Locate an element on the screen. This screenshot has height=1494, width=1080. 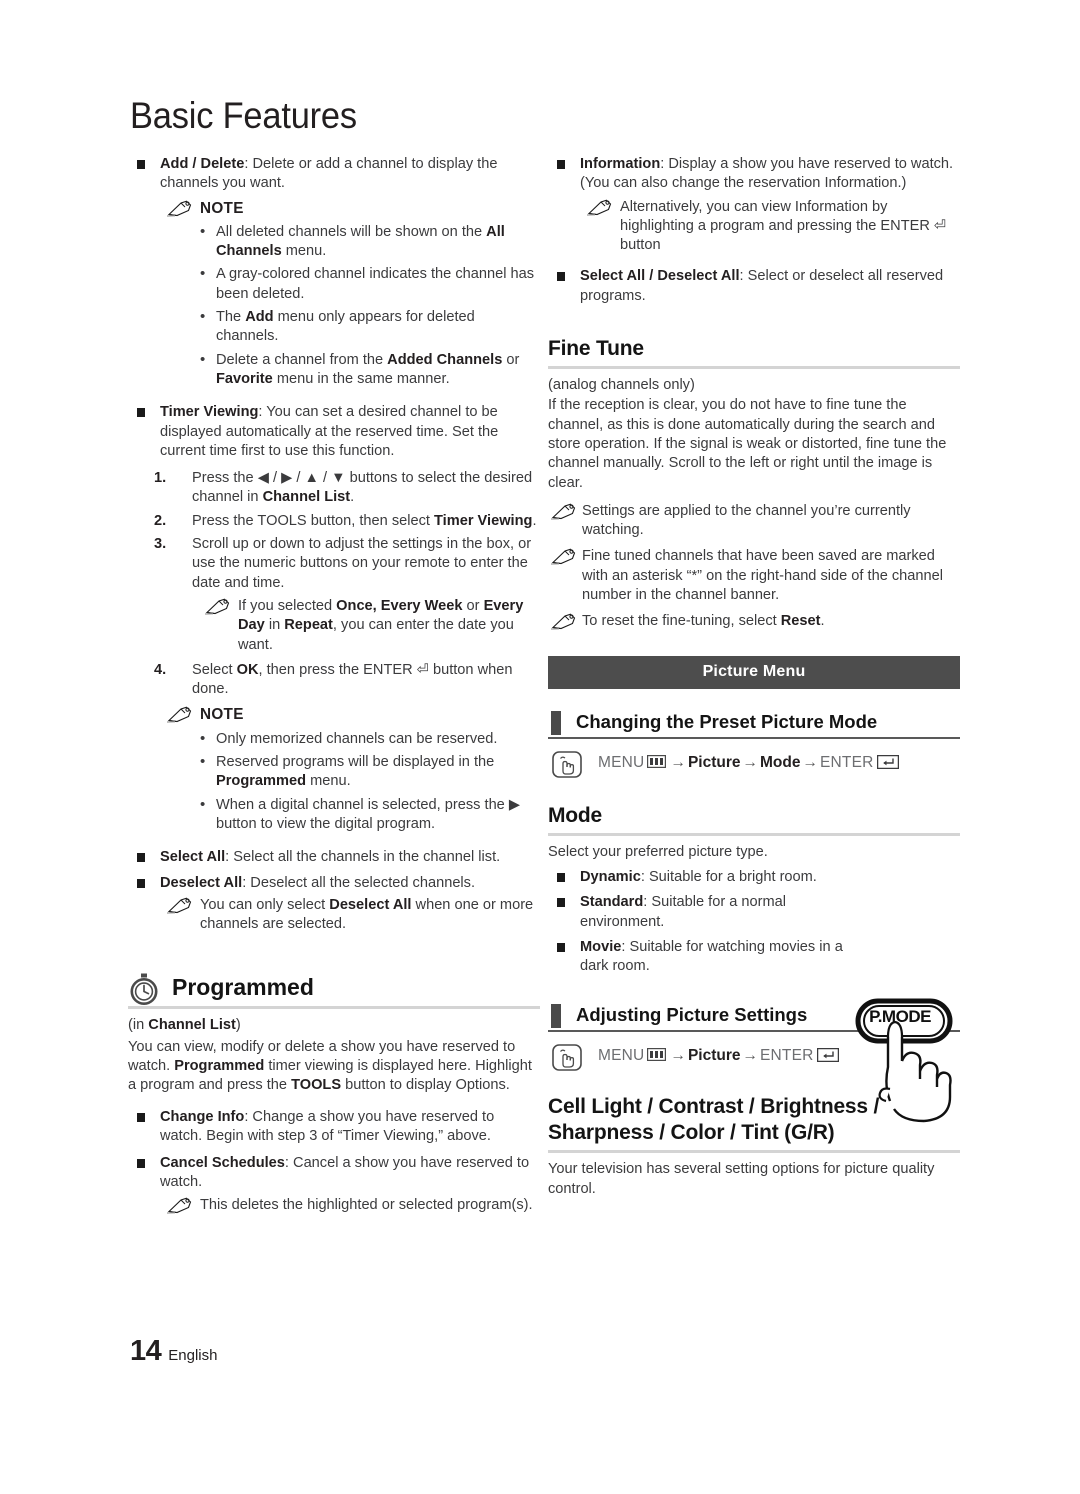
term-cancel-schedules: Cancel Schedules is located at coordinates (222, 1163).